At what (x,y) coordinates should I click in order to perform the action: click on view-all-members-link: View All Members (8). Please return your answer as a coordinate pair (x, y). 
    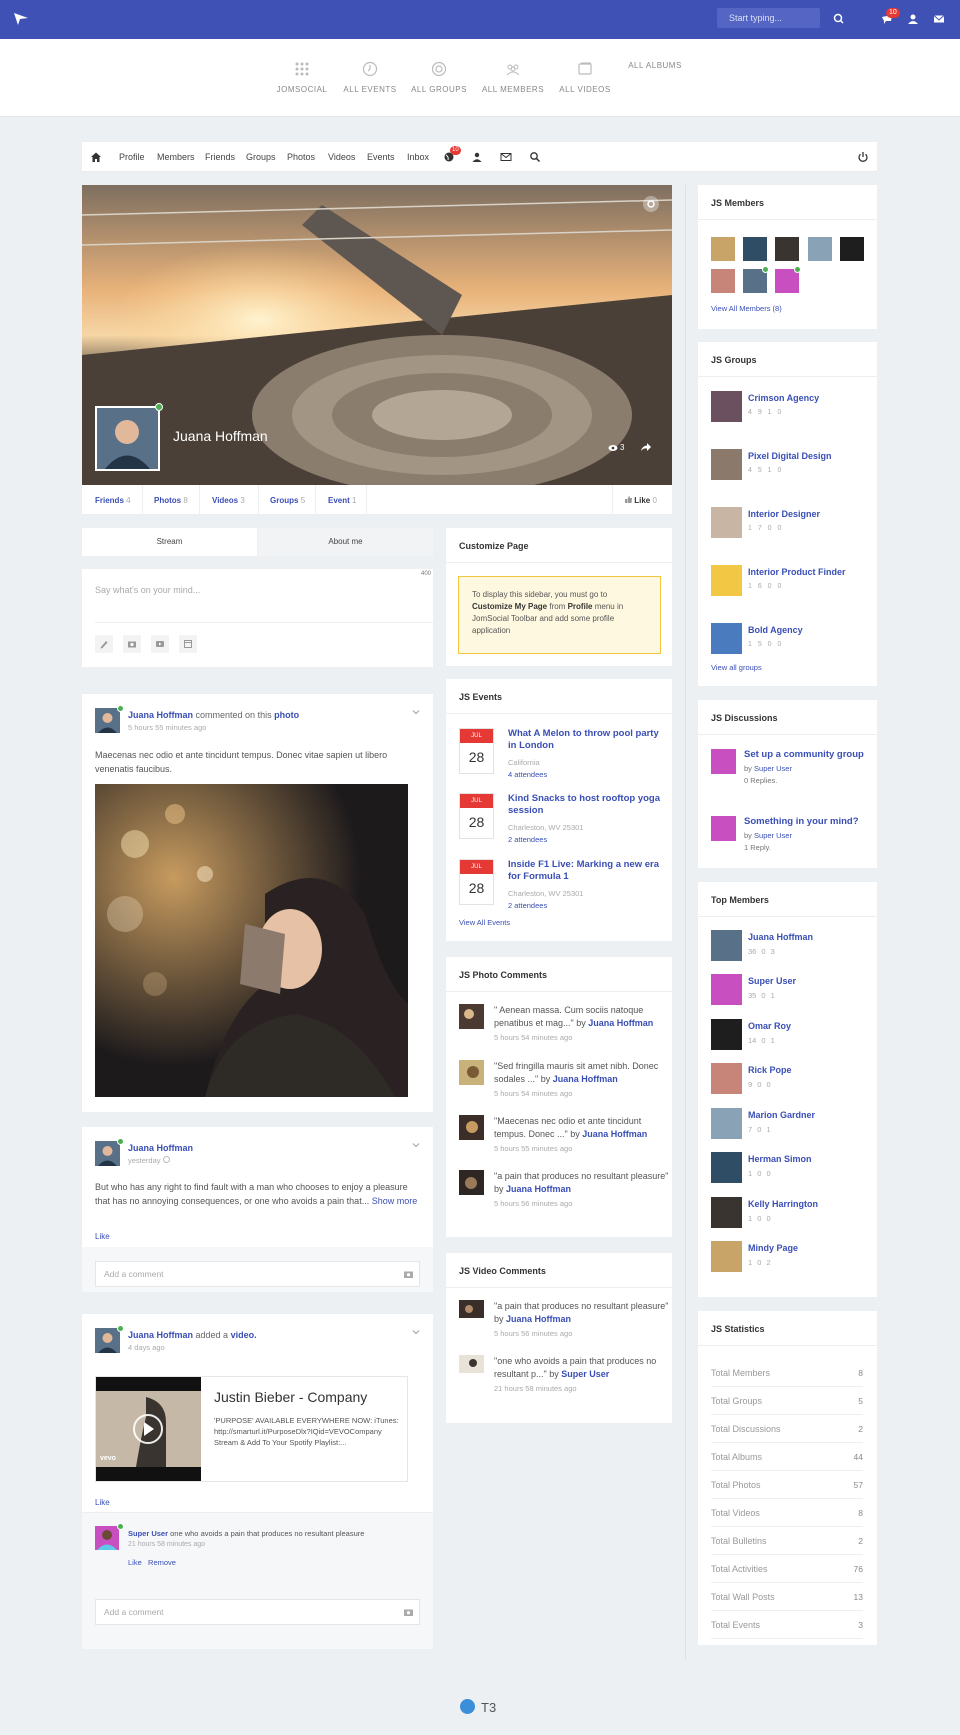
    Looking at the image, I should click on (746, 308).